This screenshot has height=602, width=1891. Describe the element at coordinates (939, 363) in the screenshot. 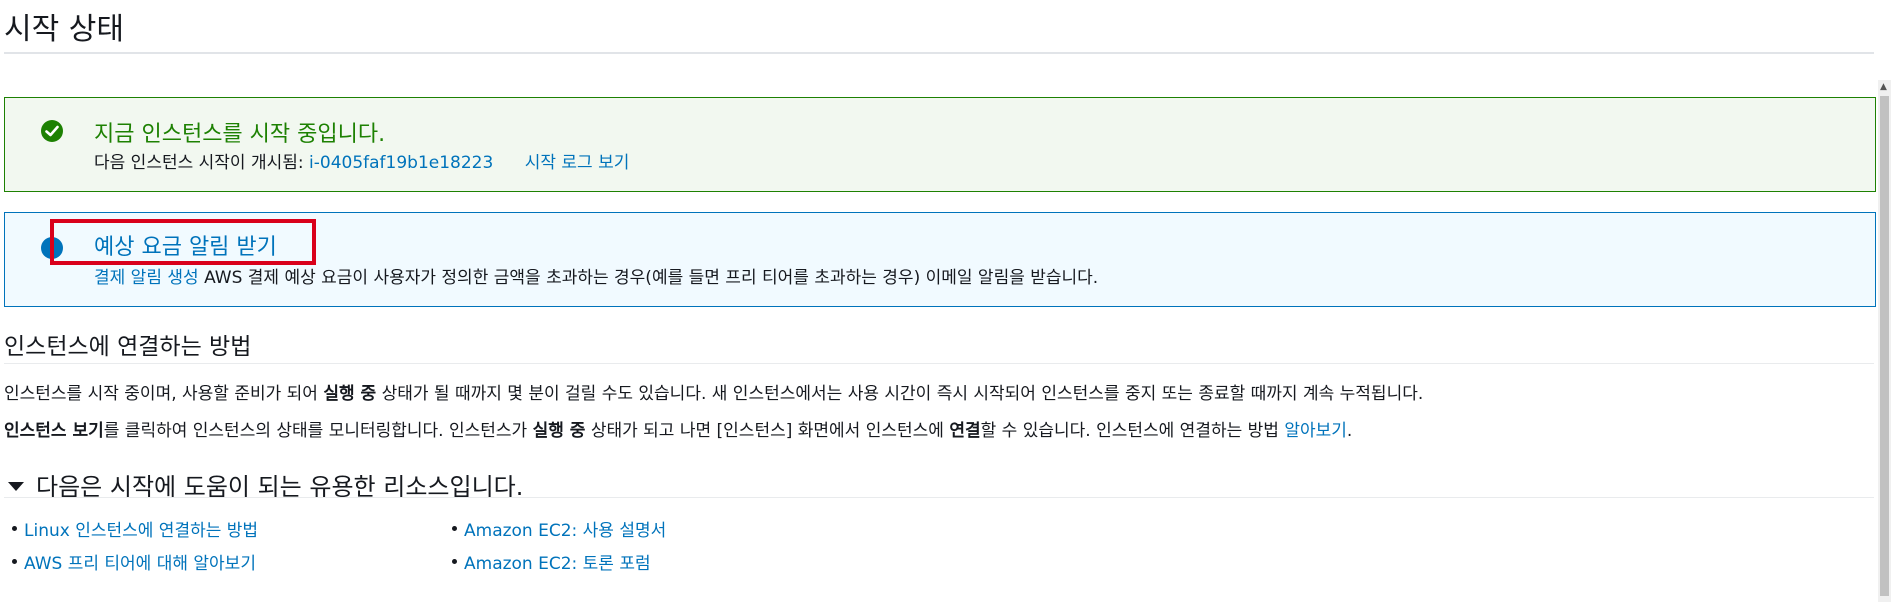

I see `connect-section-divider` at that location.